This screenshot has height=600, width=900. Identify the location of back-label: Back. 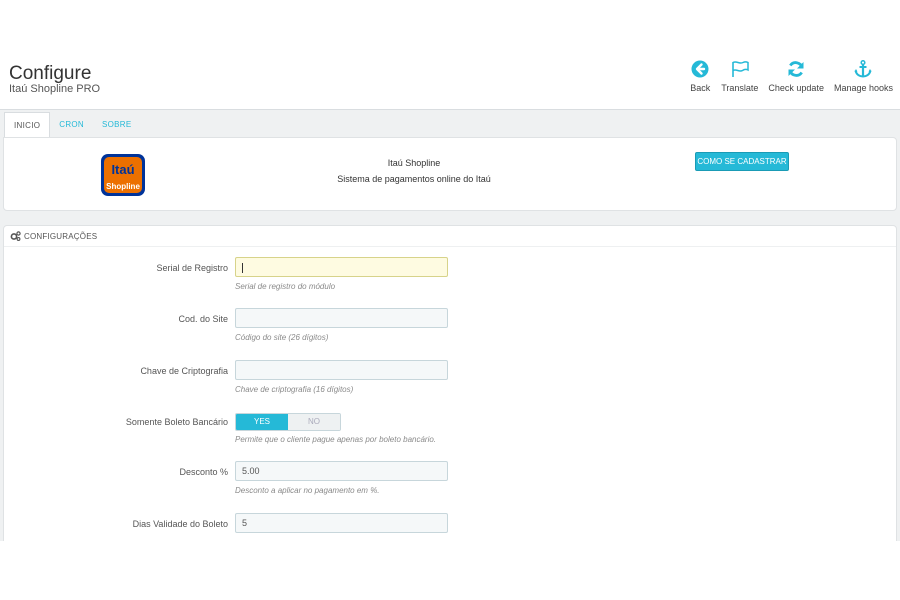
(700, 88).